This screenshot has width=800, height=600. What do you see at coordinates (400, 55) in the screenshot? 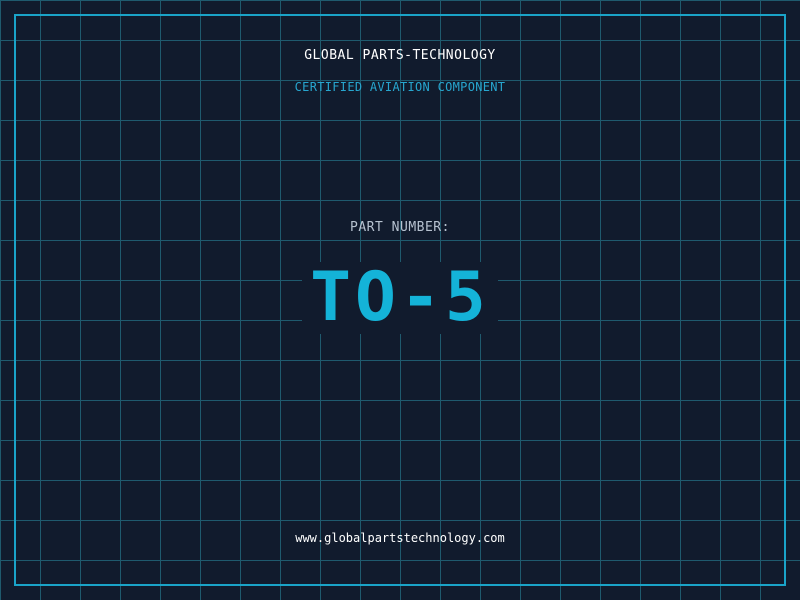
I see `company-name: GLOBAL PARTS-TECHNOLOGY` at bounding box center [400, 55].